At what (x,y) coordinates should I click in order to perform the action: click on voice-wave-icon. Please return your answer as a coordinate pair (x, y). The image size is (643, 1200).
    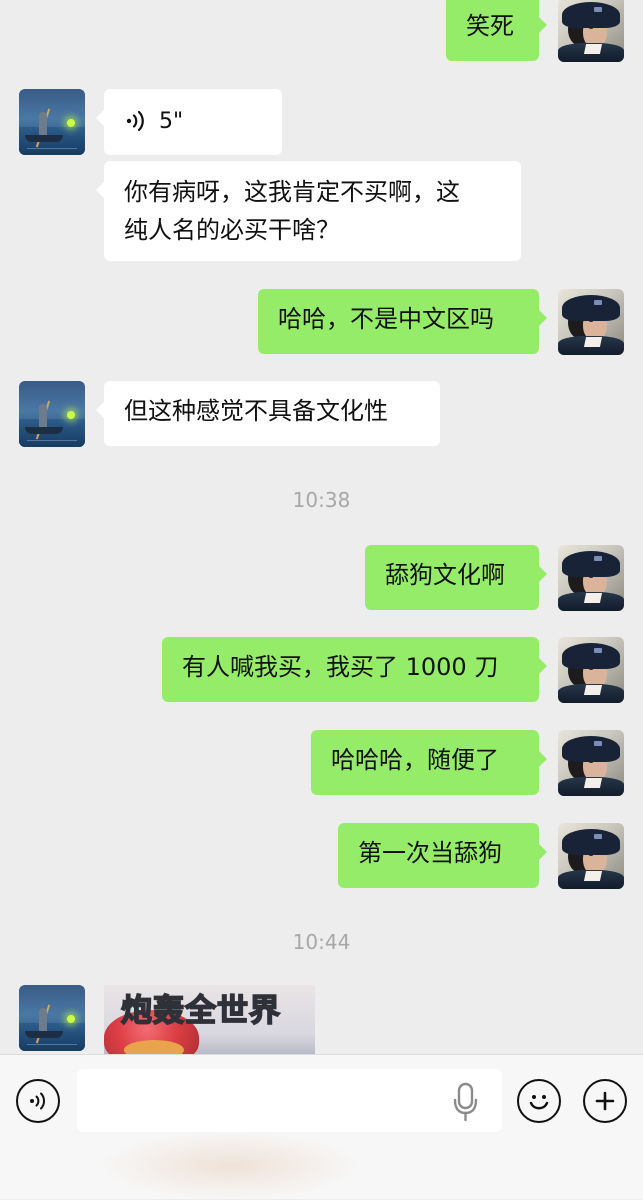
    Looking at the image, I should click on (135, 121).